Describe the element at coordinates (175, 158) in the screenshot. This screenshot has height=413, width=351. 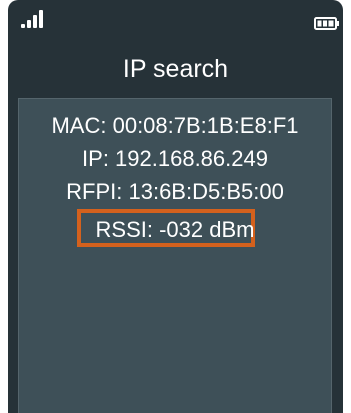
I see `ip-address-text: IP: 192.168.86.249` at that location.